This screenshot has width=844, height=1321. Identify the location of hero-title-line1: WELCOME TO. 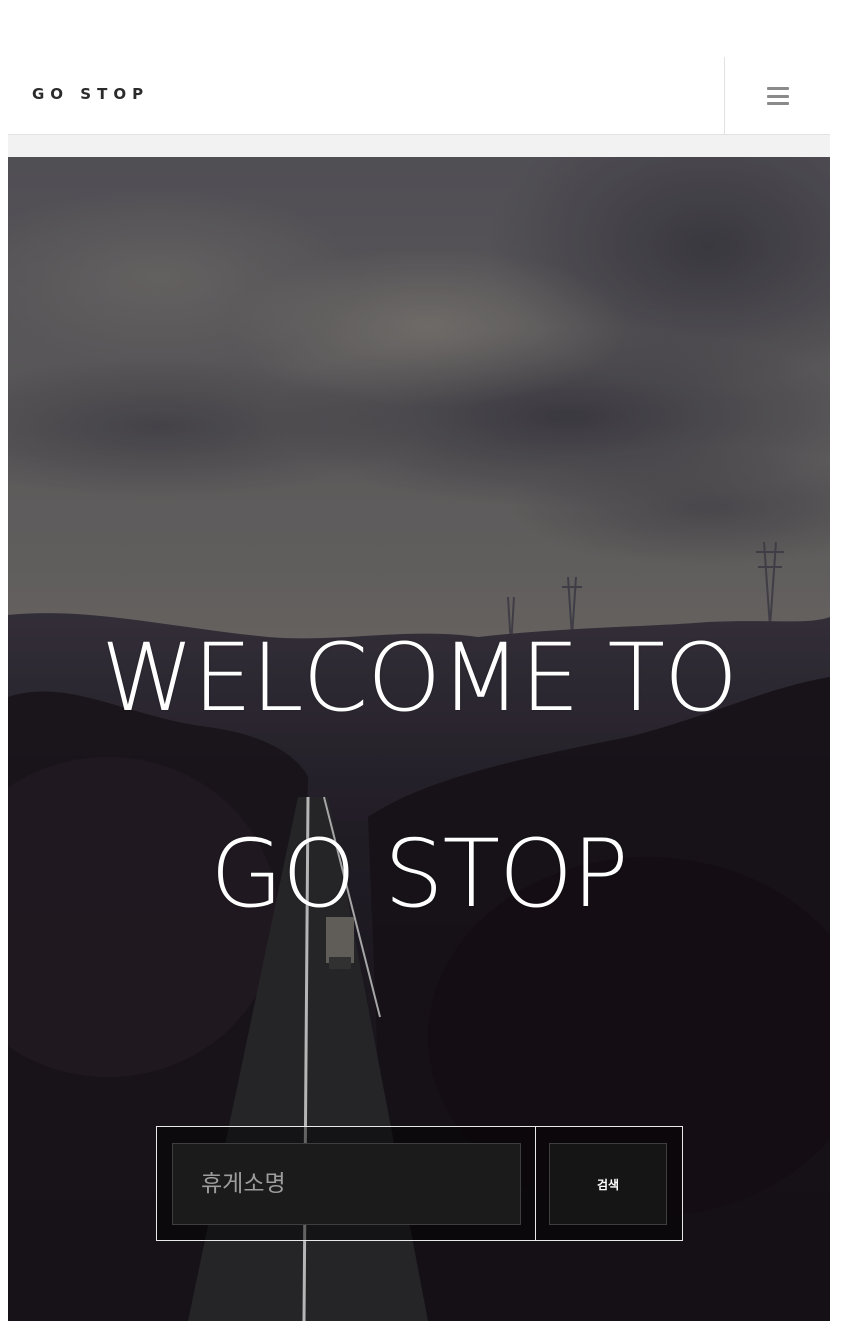
(419, 678).